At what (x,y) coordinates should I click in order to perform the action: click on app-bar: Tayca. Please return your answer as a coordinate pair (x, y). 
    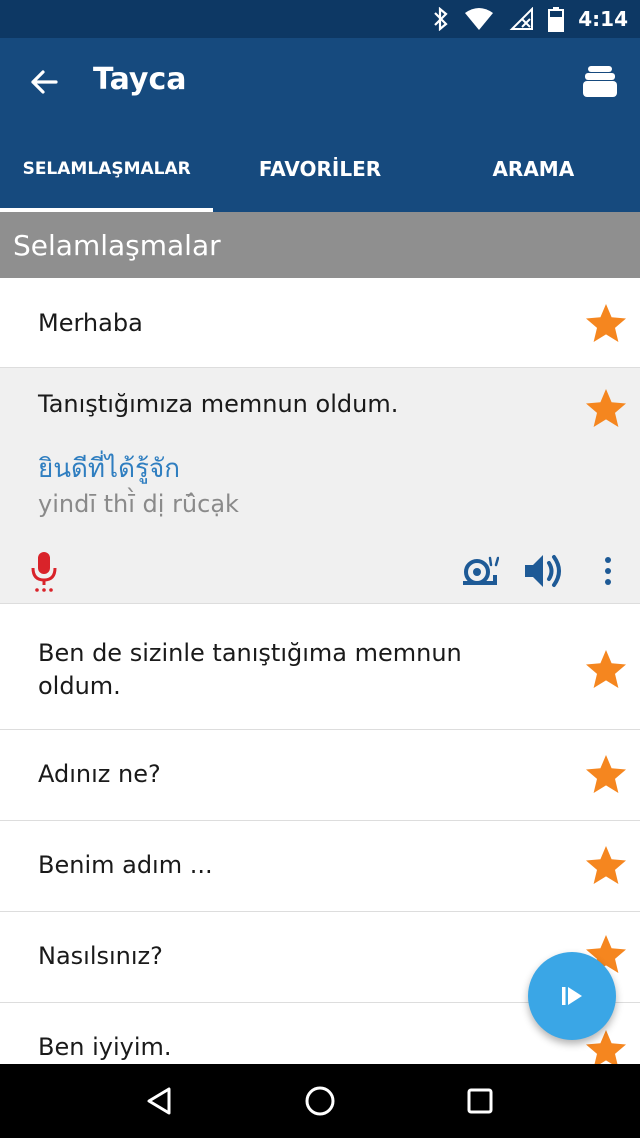
    Looking at the image, I should click on (320, 82).